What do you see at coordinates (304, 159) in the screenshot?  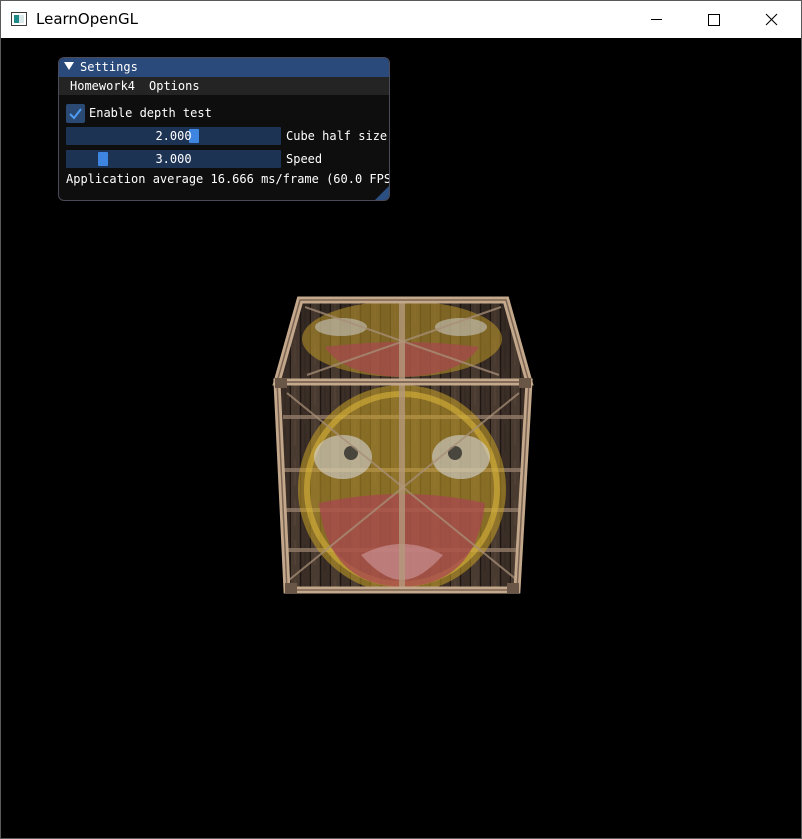 I see `speed-label: Speed` at bounding box center [304, 159].